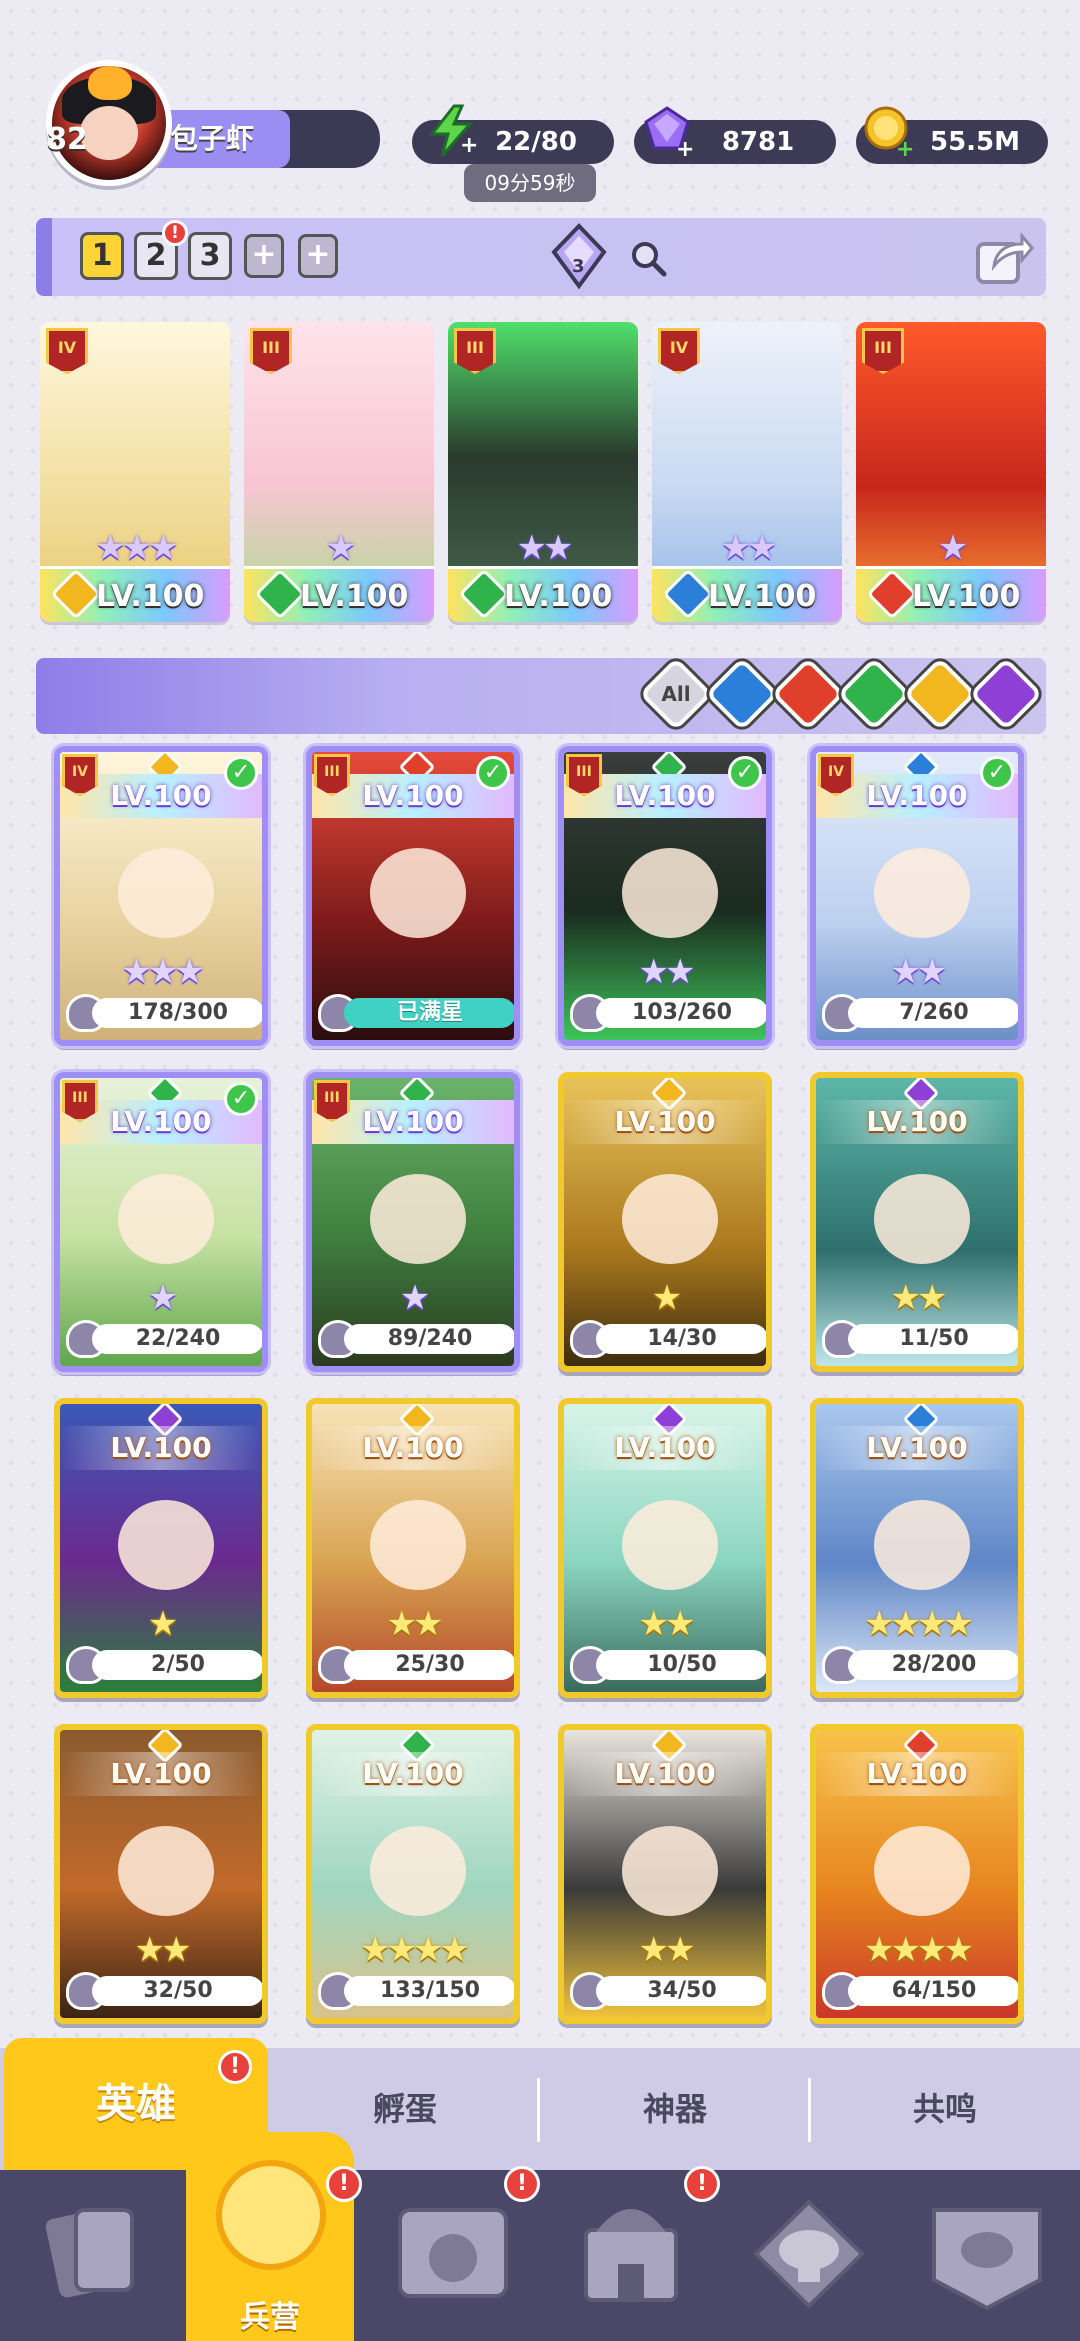  Describe the element at coordinates (110, 83) in the screenshot. I see `avatar-flame-icon` at that location.